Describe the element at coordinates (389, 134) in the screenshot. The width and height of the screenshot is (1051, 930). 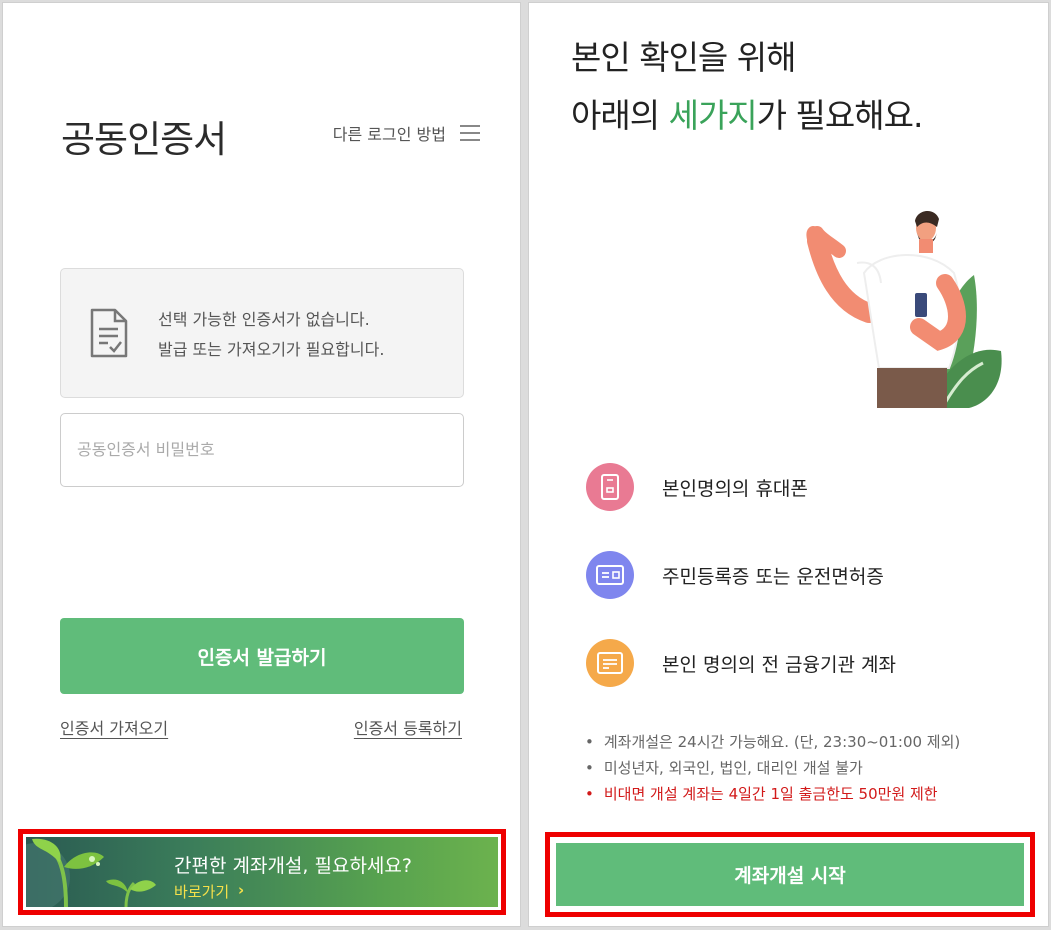
I see `other-login-label: 다른 로그인 방법` at that location.